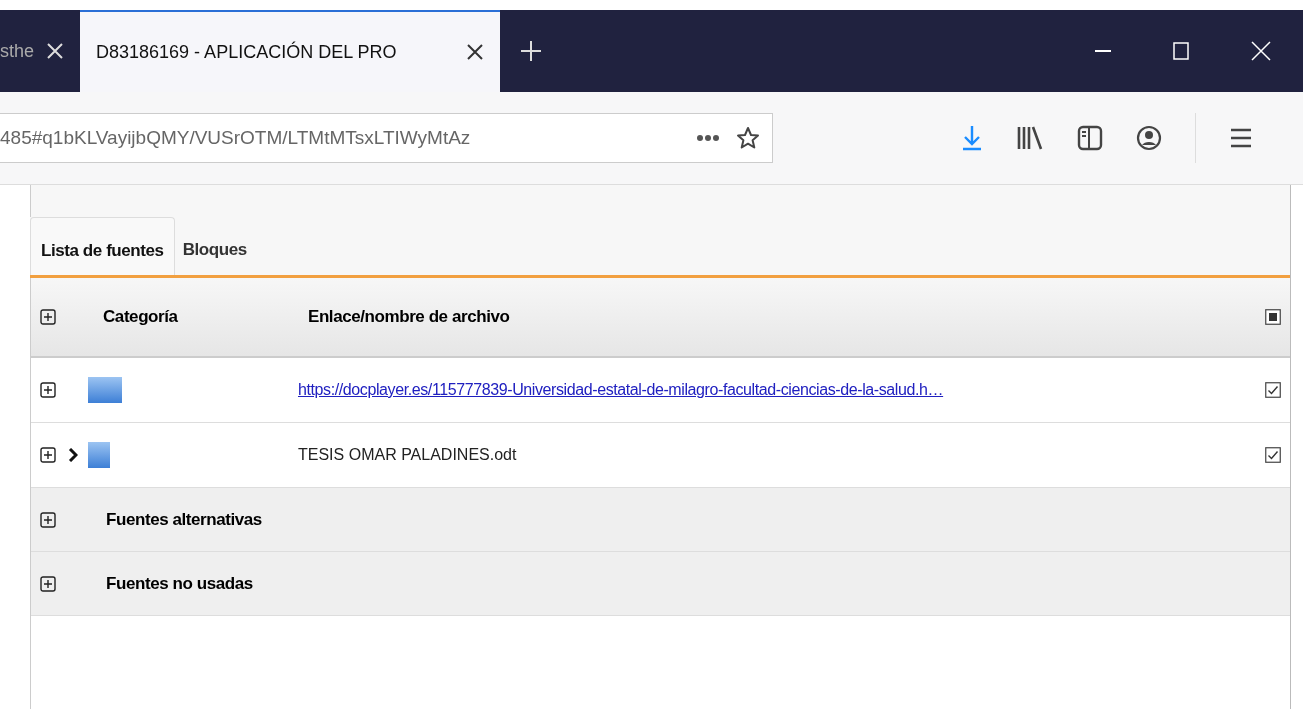  Describe the element at coordinates (475, 52) in the screenshot. I see `close-icon` at that location.